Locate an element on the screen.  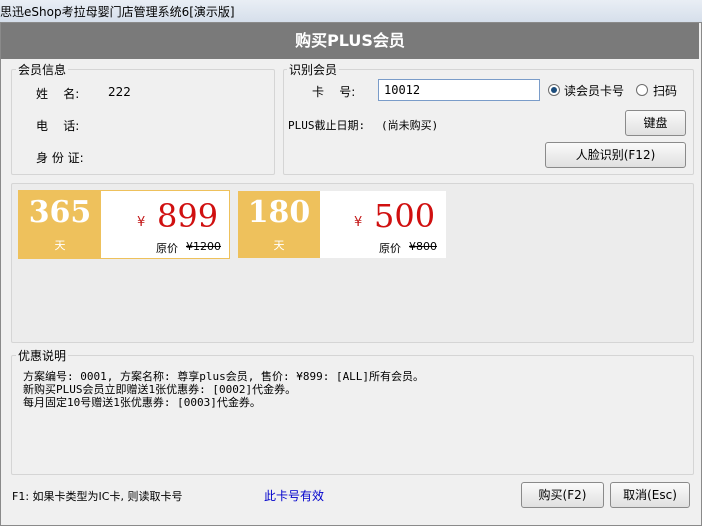
window-title-bar: 思迅eShop考拉母婴门店管理系统6[演示版] is located at coordinates (351, 11).